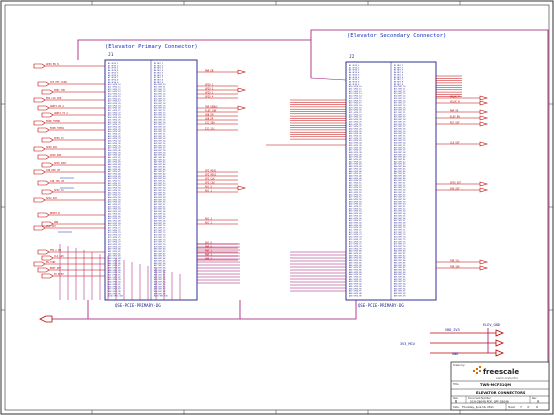 The image size is (554, 415). I want to click on size-value: B, so click(456, 402).